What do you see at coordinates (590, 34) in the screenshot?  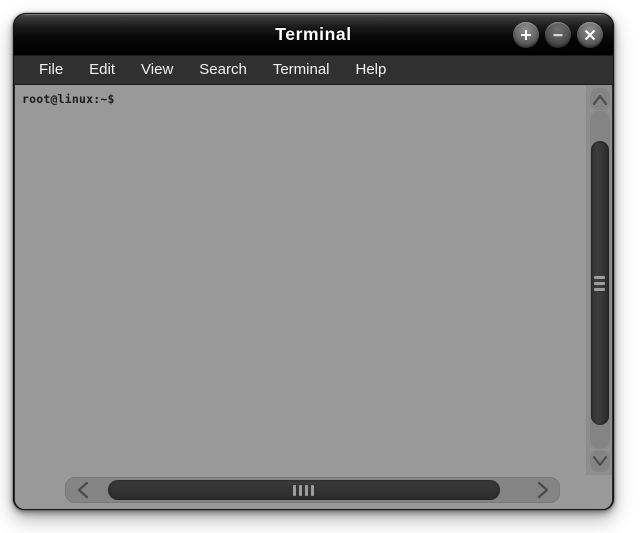 I see `close-button` at bounding box center [590, 34].